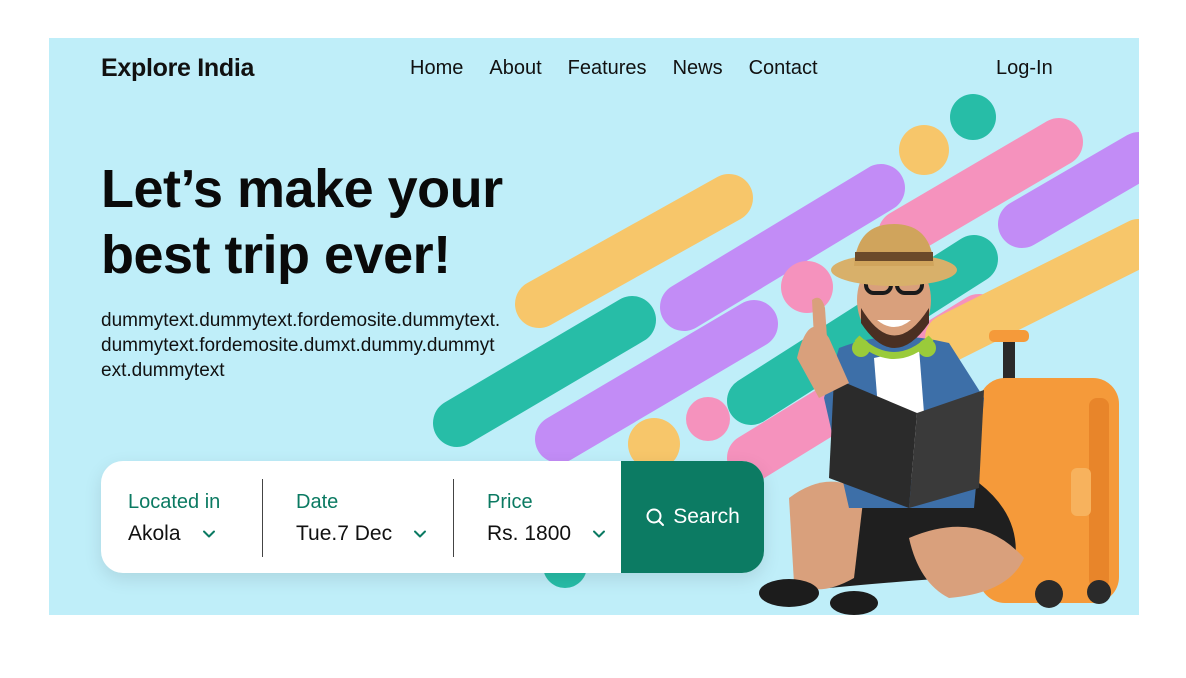  Describe the element at coordinates (607, 68) in the screenshot. I see `nav-features: Features` at that location.